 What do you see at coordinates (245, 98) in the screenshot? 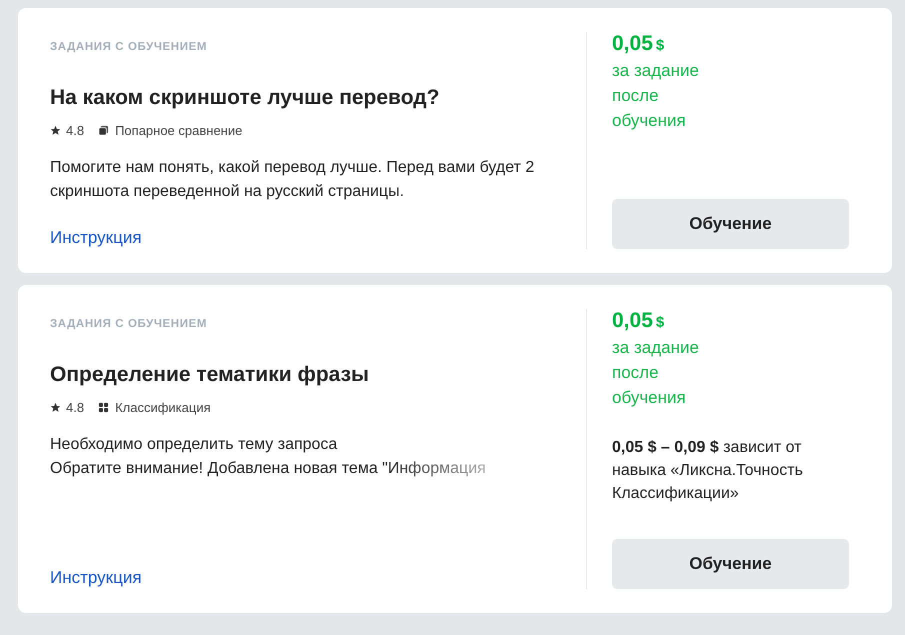
I see `task-title: На каком скриншоте лучше перевод?` at bounding box center [245, 98].